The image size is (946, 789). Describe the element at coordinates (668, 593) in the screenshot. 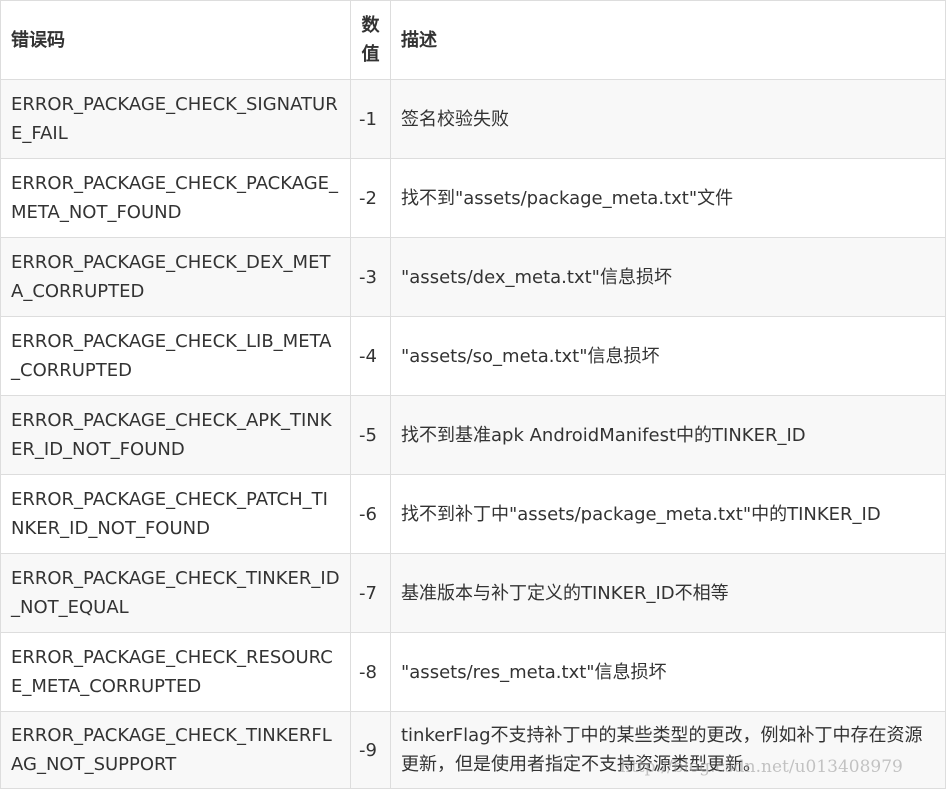

I see `error-description-cell: 基准版本与补丁定义的TINKER_ID不相等` at that location.